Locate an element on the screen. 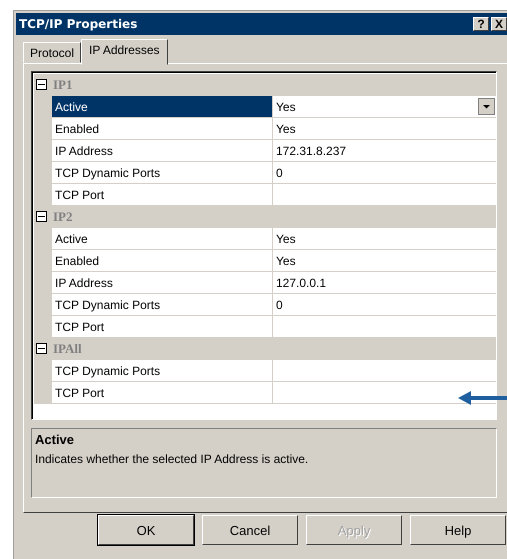  description-title: Active is located at coordinates (55, 439).